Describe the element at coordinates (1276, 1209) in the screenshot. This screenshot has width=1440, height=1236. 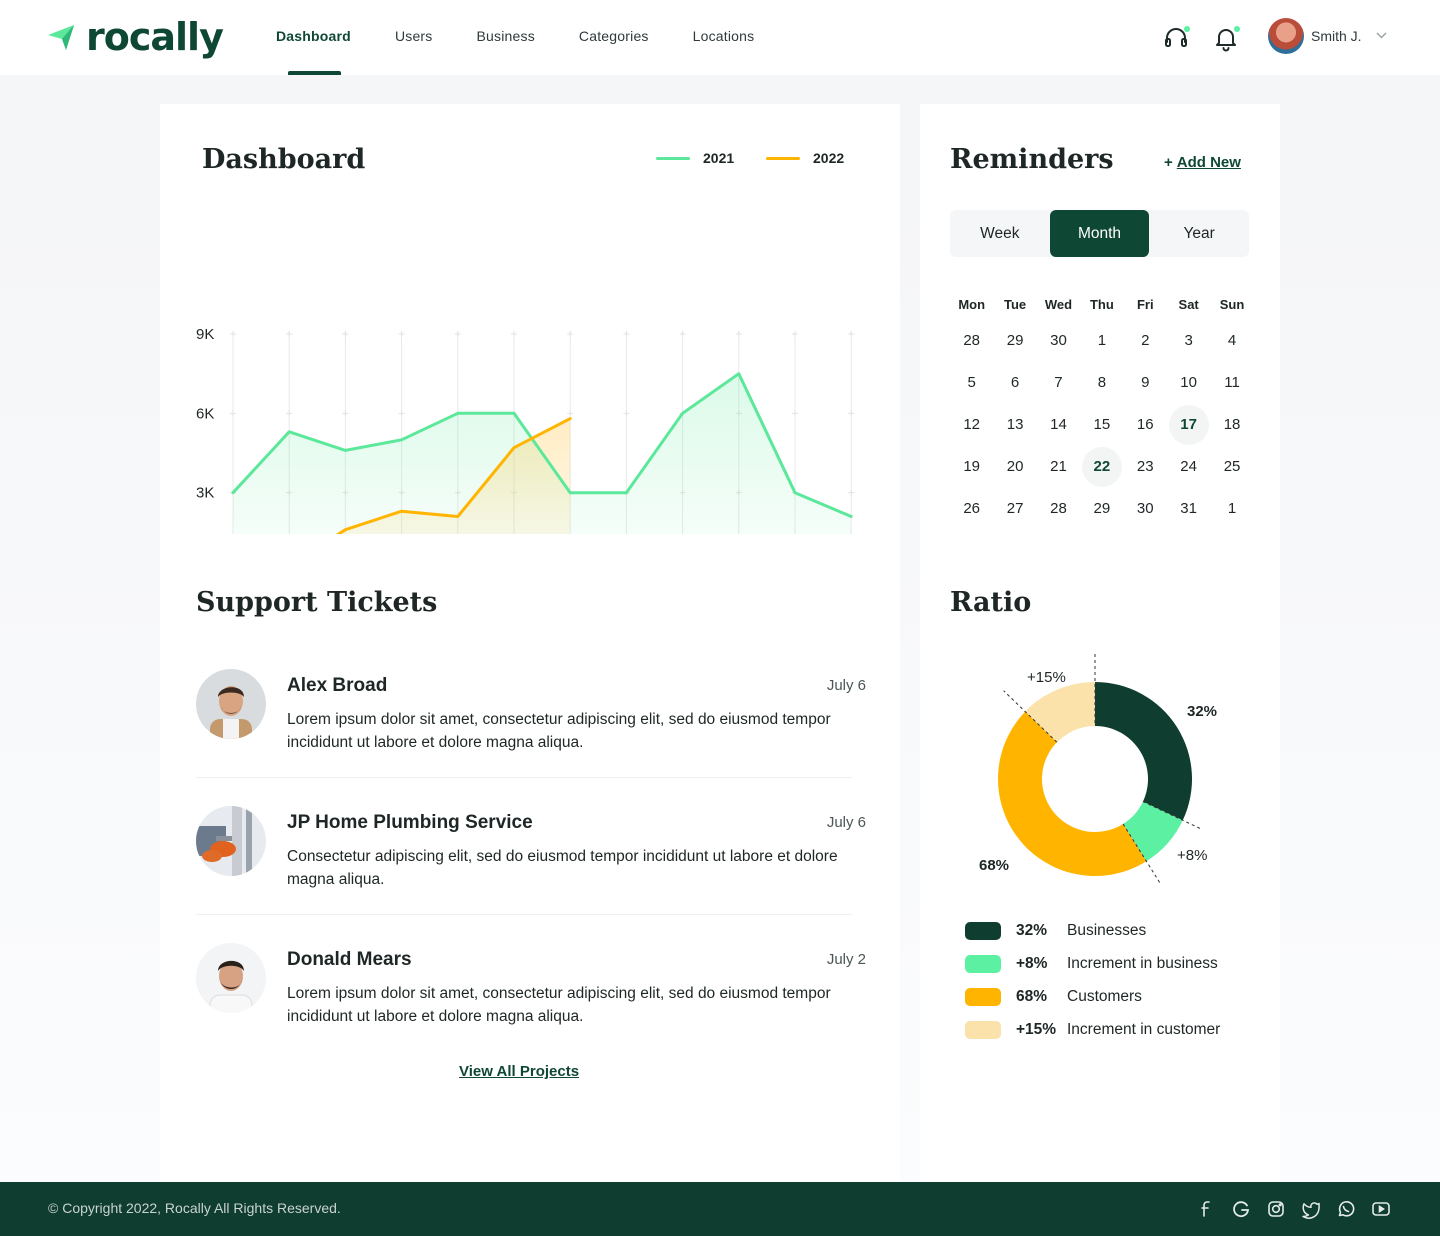
I see `instagram-icon` at that location.